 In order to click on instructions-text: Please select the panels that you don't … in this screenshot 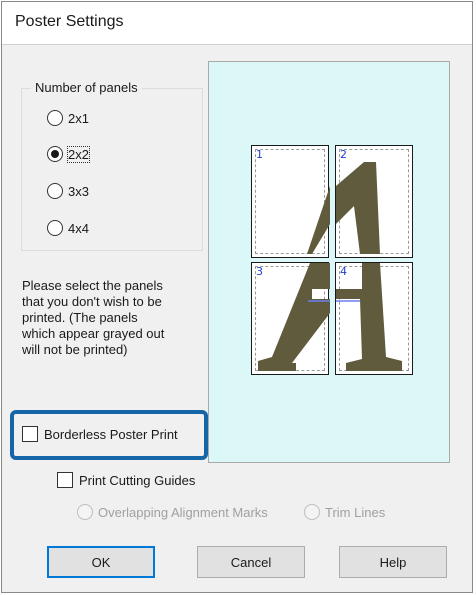, I will do `click(93, 317)`.